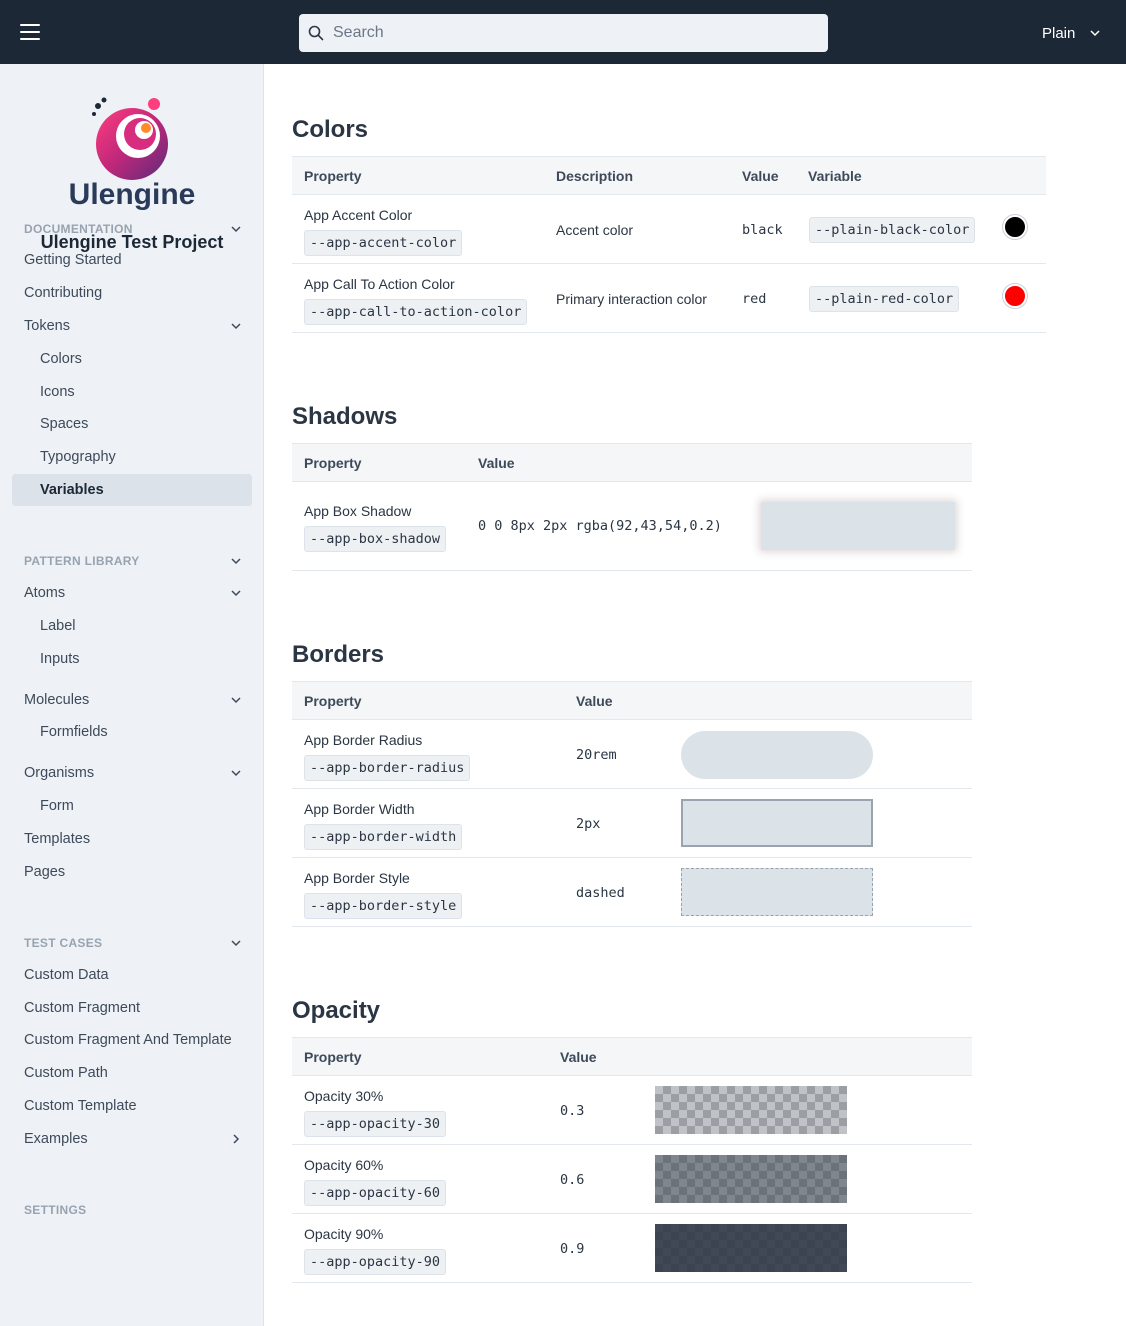  I want to click on sidebar-item-label: Custom Template, so click(80, 1106).